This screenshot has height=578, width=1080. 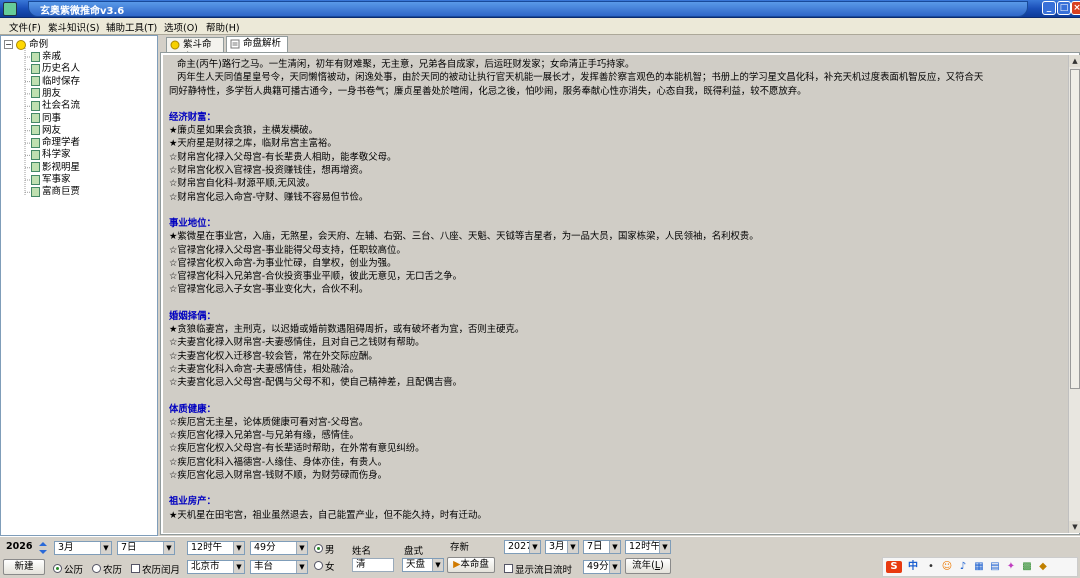 I want to click on show-flow-checkbox, so click(x=508, y=568).